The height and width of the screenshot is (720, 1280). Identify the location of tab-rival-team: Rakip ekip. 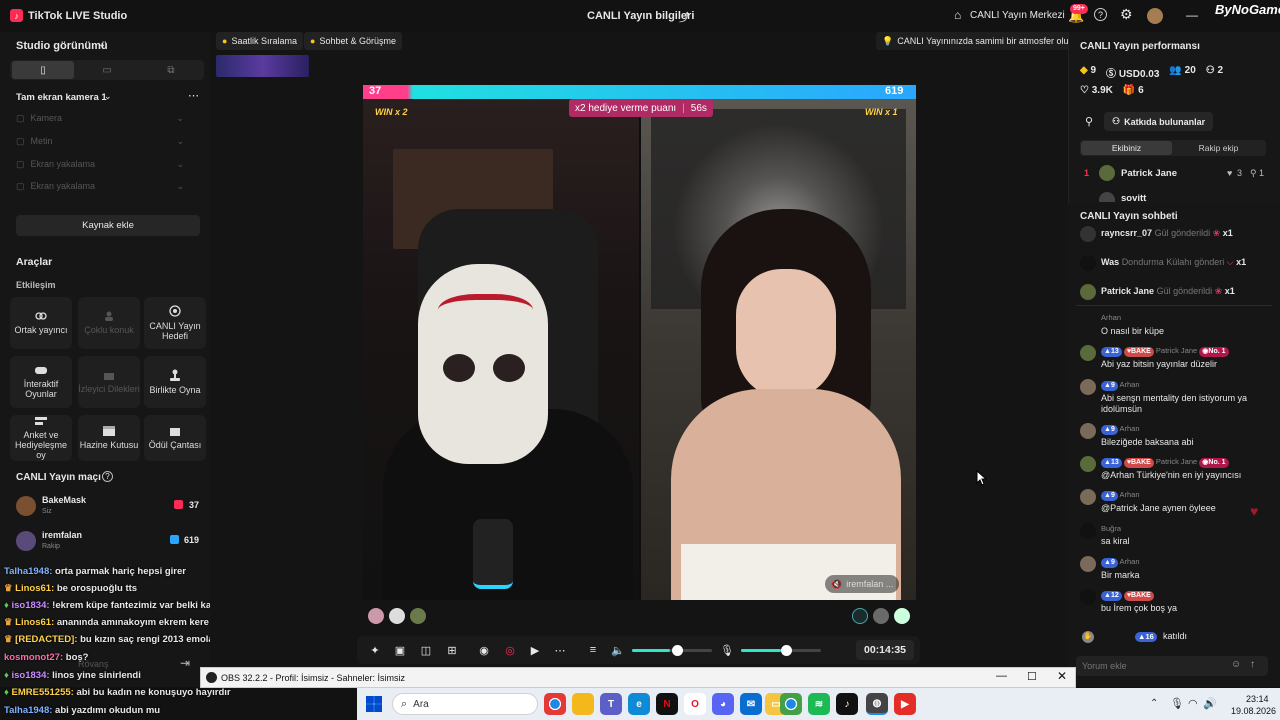
(1218, 148).